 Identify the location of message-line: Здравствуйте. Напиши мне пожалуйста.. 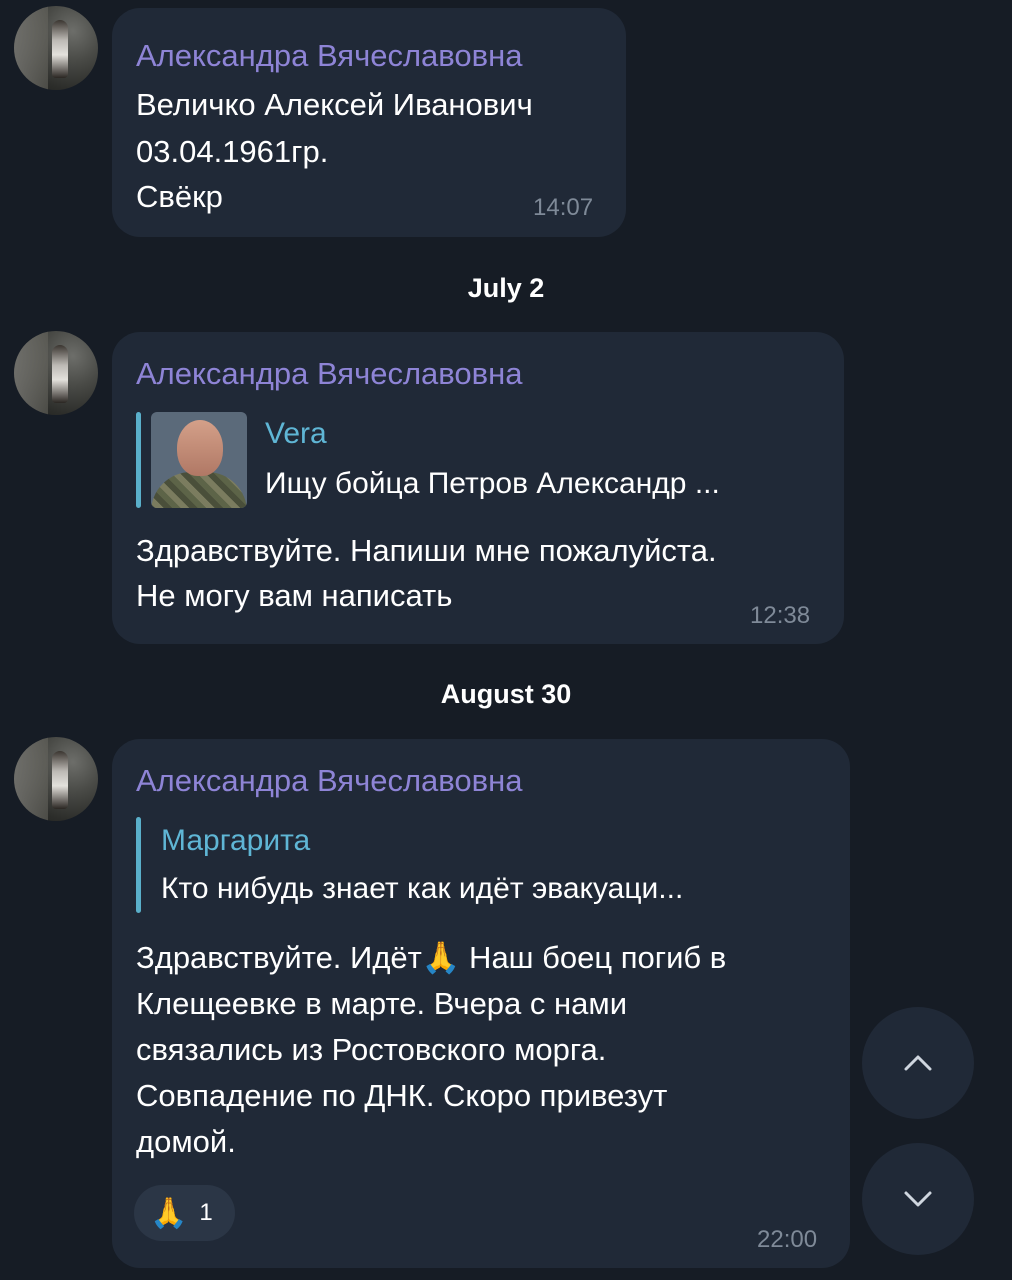
(426, 550).